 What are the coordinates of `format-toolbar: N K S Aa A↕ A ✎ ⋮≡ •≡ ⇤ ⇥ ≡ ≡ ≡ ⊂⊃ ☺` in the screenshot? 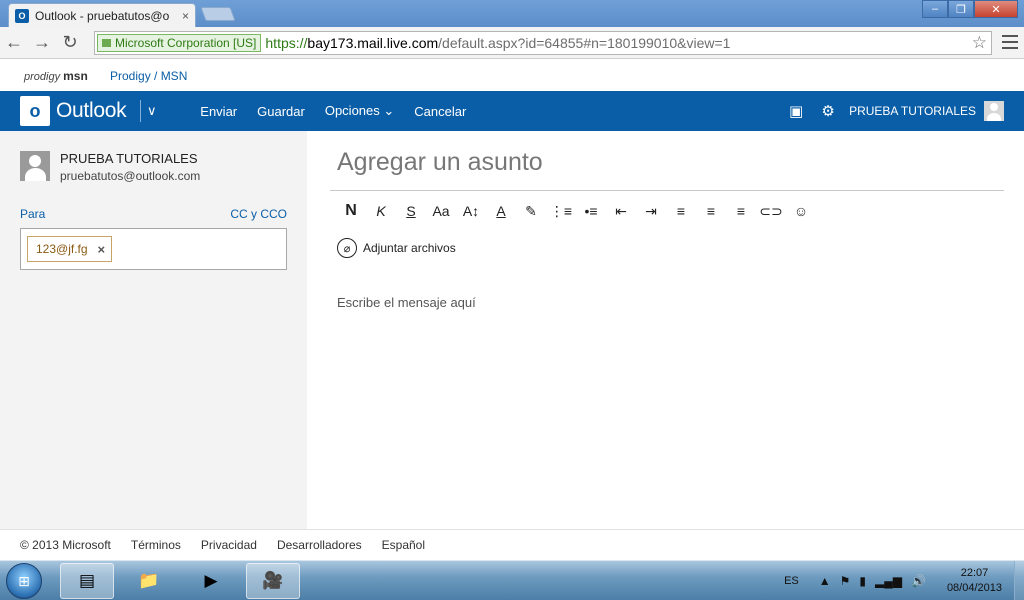 It's located at (576, 211).